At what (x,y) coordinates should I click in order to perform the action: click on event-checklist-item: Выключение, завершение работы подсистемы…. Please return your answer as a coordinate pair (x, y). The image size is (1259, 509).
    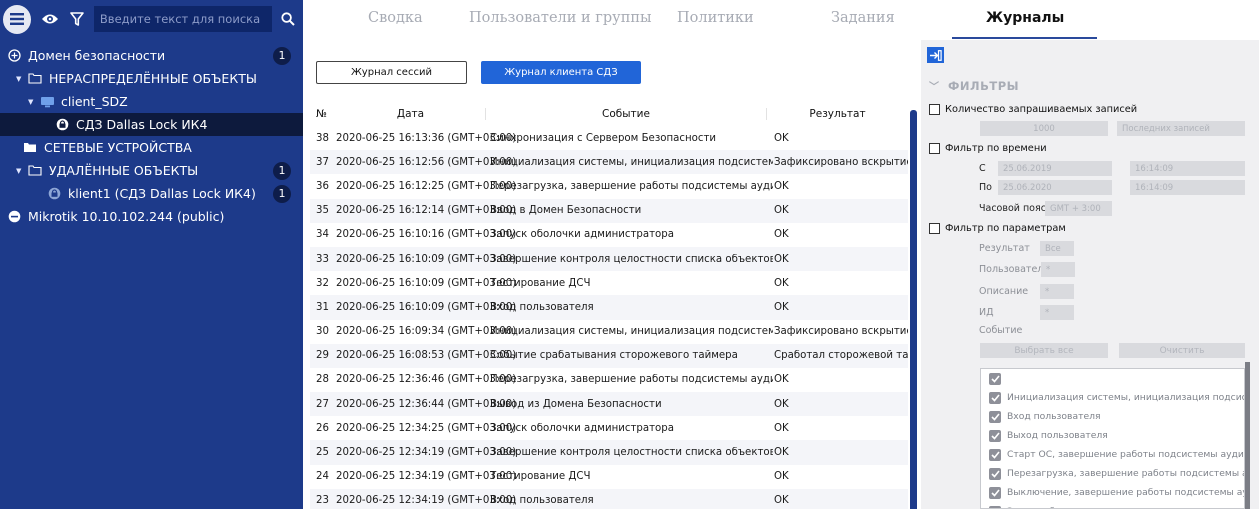
    Looking at the image, I should click on (1112, 492).